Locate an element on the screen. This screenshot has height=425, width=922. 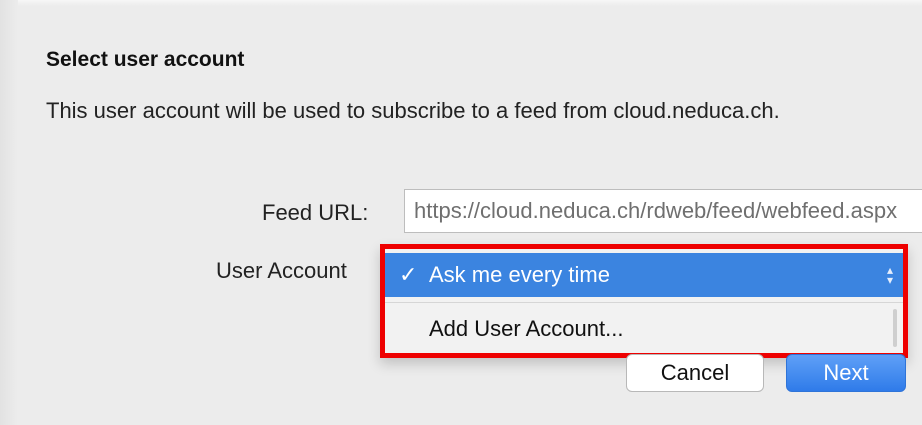
dialog-title: Select user account is located at coordinates (145, 59).